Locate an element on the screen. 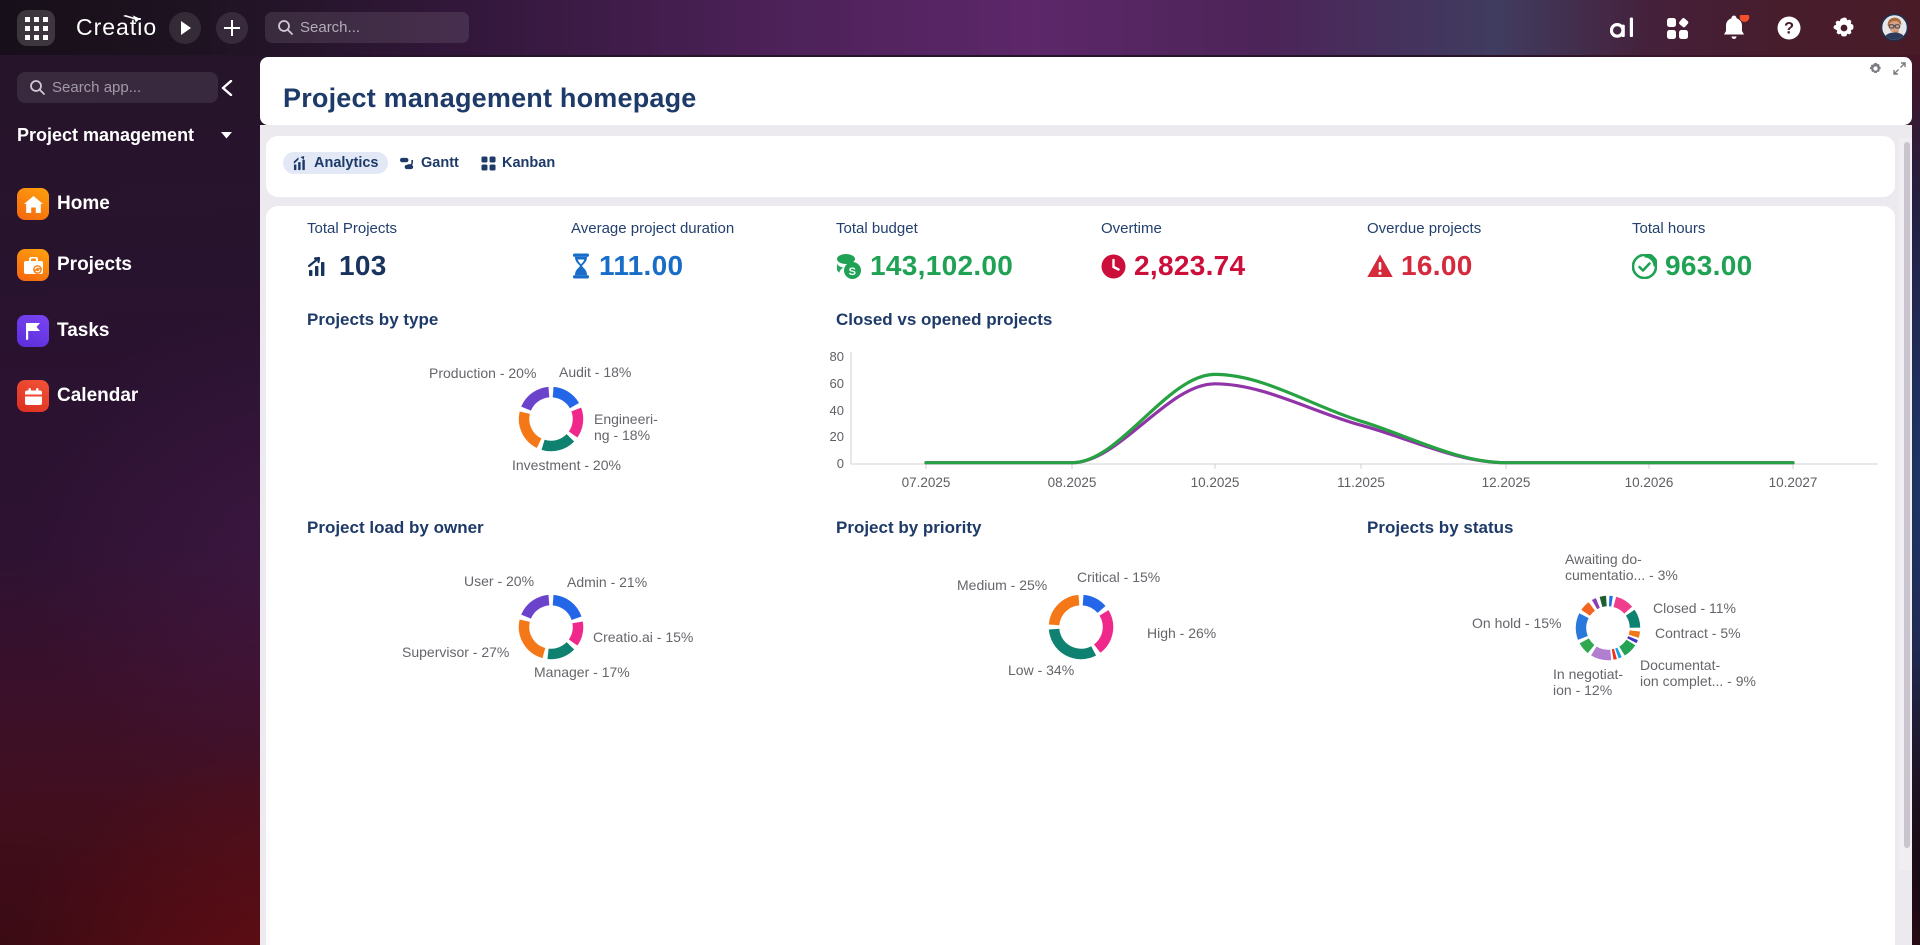 Image resolution: width=1920 pixels, height=945 pixels. svg-text: 0 is located at coordinates (840, 463).